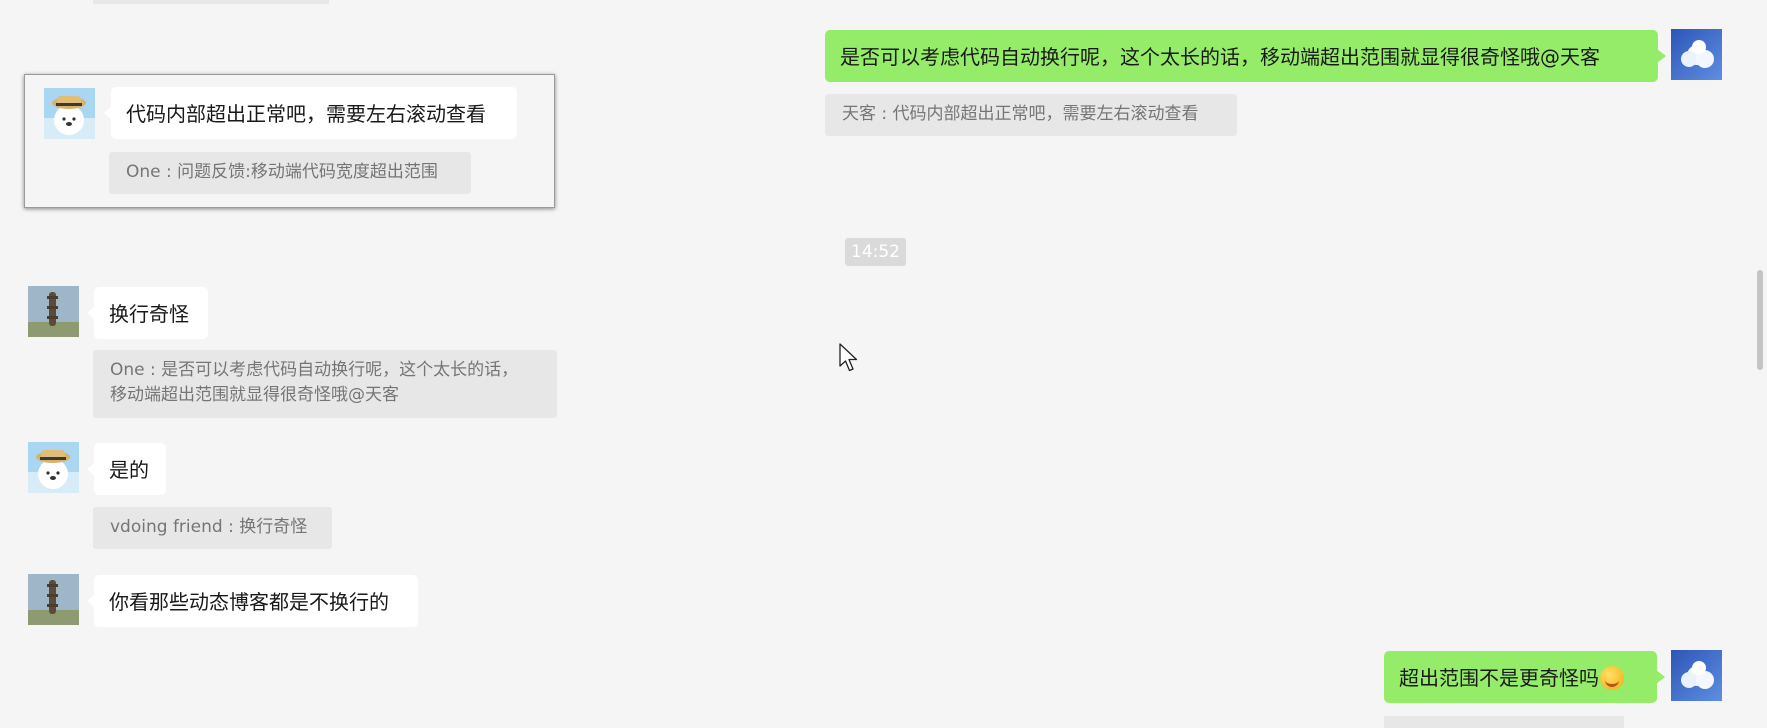 The width and height of the screenshot is (1767, 728). What do you see at coordinates (1504, 722) in the screenshot?
I see `quote-partial-bottom` at bounding box center [1504, 722].